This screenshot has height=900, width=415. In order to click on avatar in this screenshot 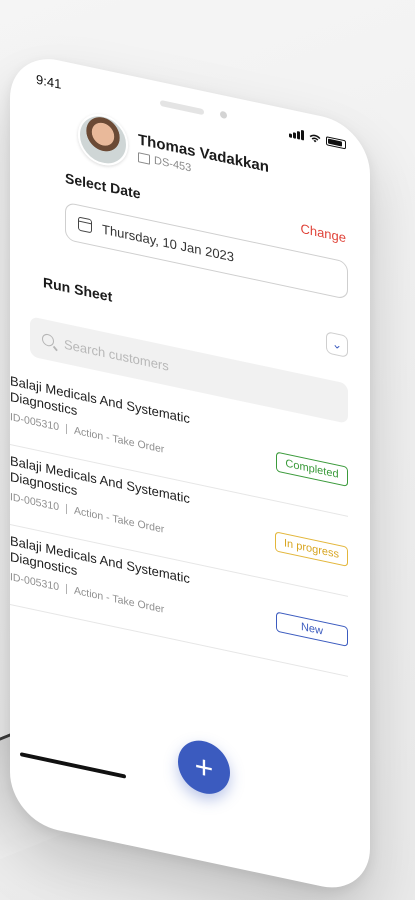, I will do `click(103, 140)`.